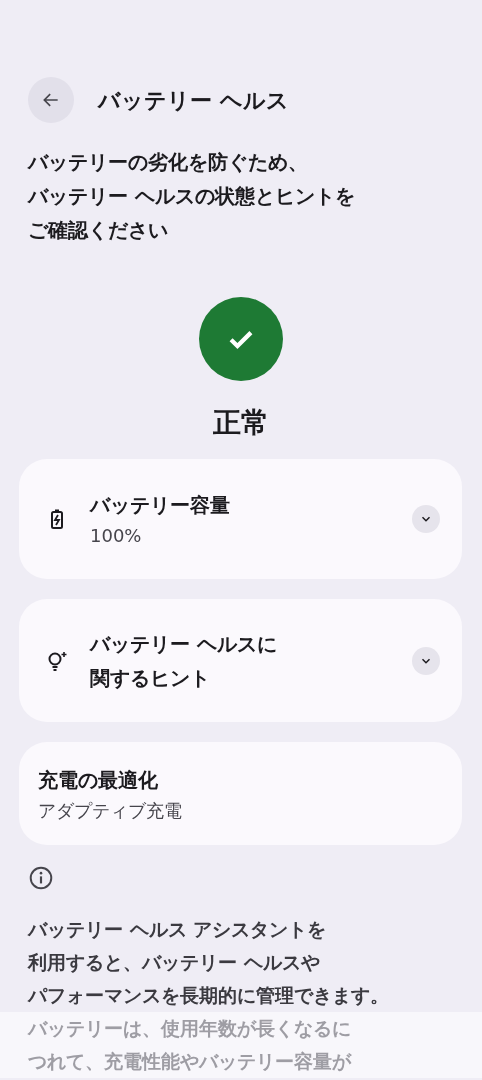  What do you see at coordinates (191, 196) in the screenshot?
I see `description-text: バッテリーの劣化を防ぐため、 バッテリー ヘルスの状態とヒントを ご確認ください` at bounding box center [191, 196].